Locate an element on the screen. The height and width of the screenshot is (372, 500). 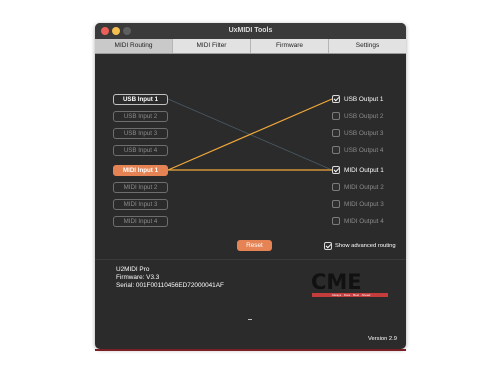
tab-firmware: Firmware is located at coordinates (290, 46).